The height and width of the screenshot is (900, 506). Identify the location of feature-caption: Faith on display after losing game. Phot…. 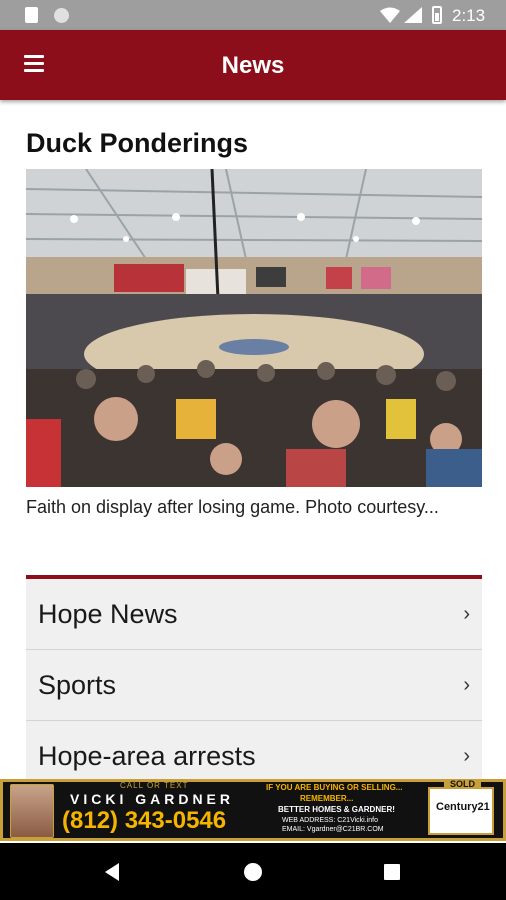
(254, 507).